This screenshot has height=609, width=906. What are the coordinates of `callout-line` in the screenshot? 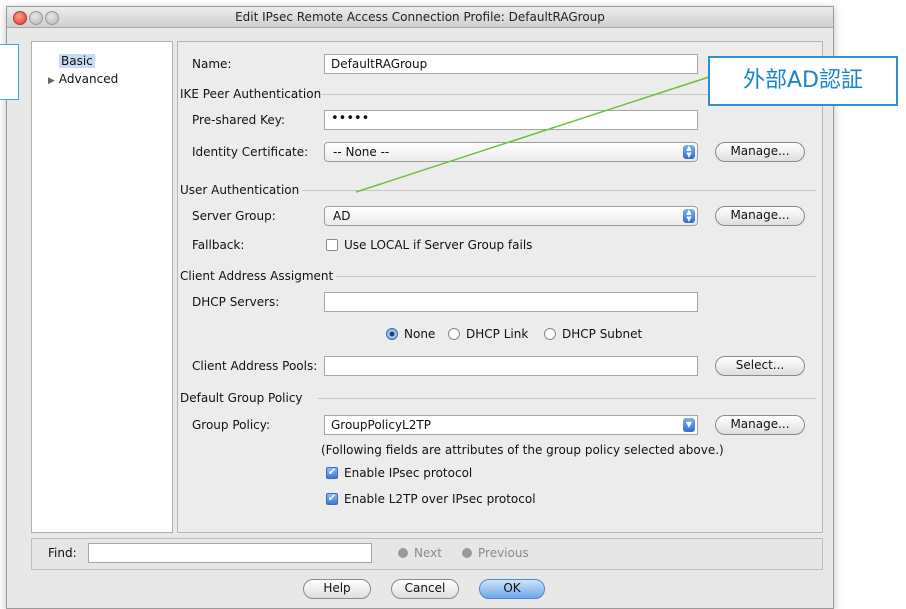 It's located at (534, 134).